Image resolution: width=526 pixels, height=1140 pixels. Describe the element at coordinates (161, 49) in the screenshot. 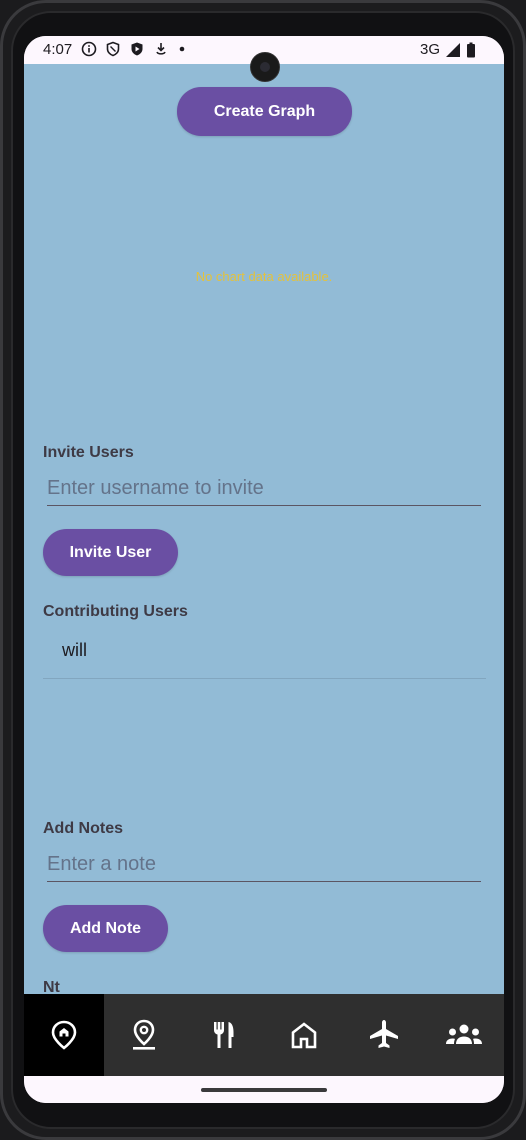

I see `download-icon` at that location.